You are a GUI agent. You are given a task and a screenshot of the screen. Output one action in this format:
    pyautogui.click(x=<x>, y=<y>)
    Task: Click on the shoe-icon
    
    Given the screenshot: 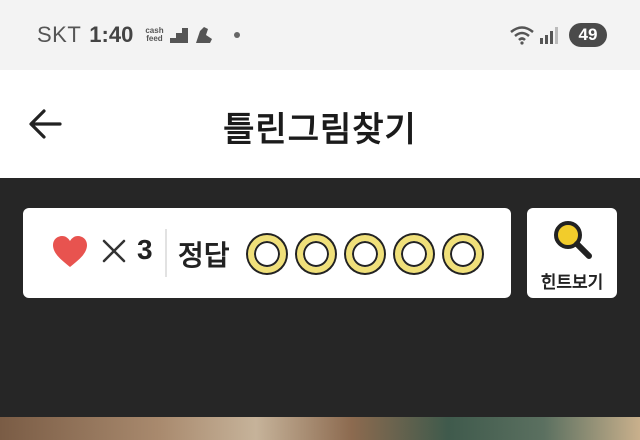 What is the action you would take?
    pyautogui.click(x=203, y=35)
    